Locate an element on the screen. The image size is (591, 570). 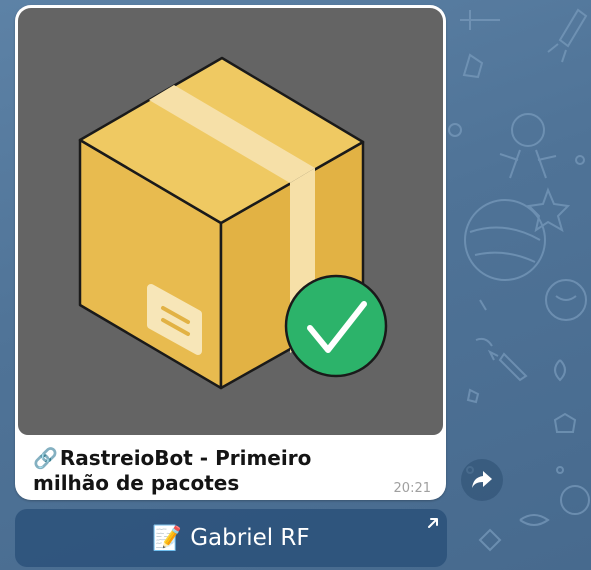
link-icon: 🔗 is located at coordinates (45, 458).